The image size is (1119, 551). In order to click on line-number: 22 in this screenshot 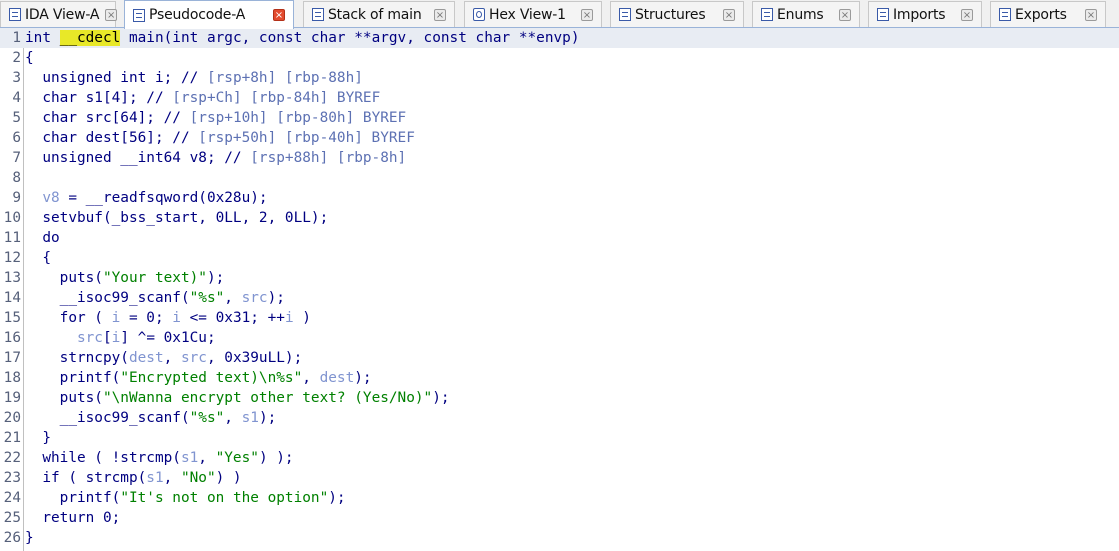, I will do `click(12, 458)`.